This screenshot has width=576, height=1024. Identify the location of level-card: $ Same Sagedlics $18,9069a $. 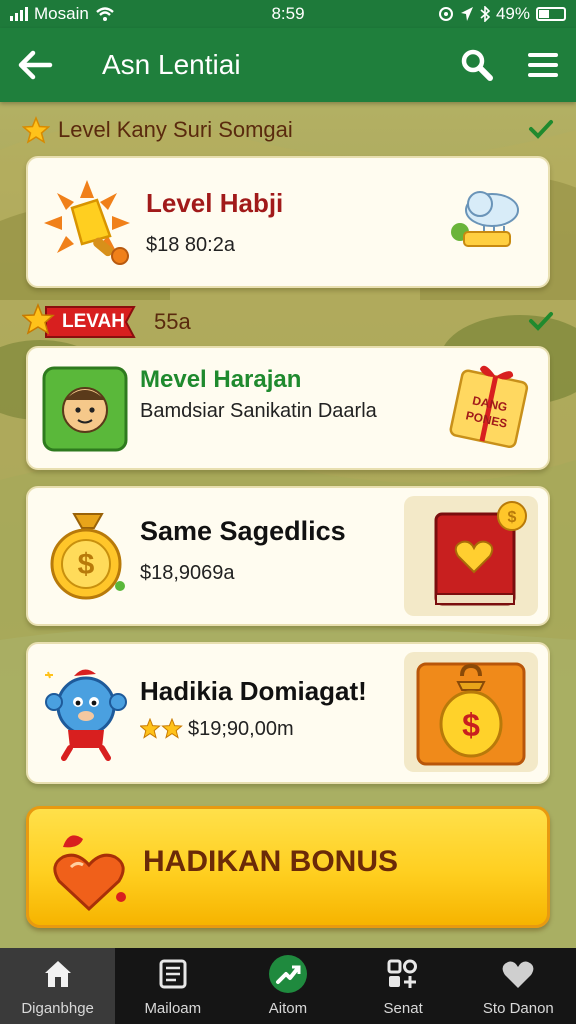
(288, 556).